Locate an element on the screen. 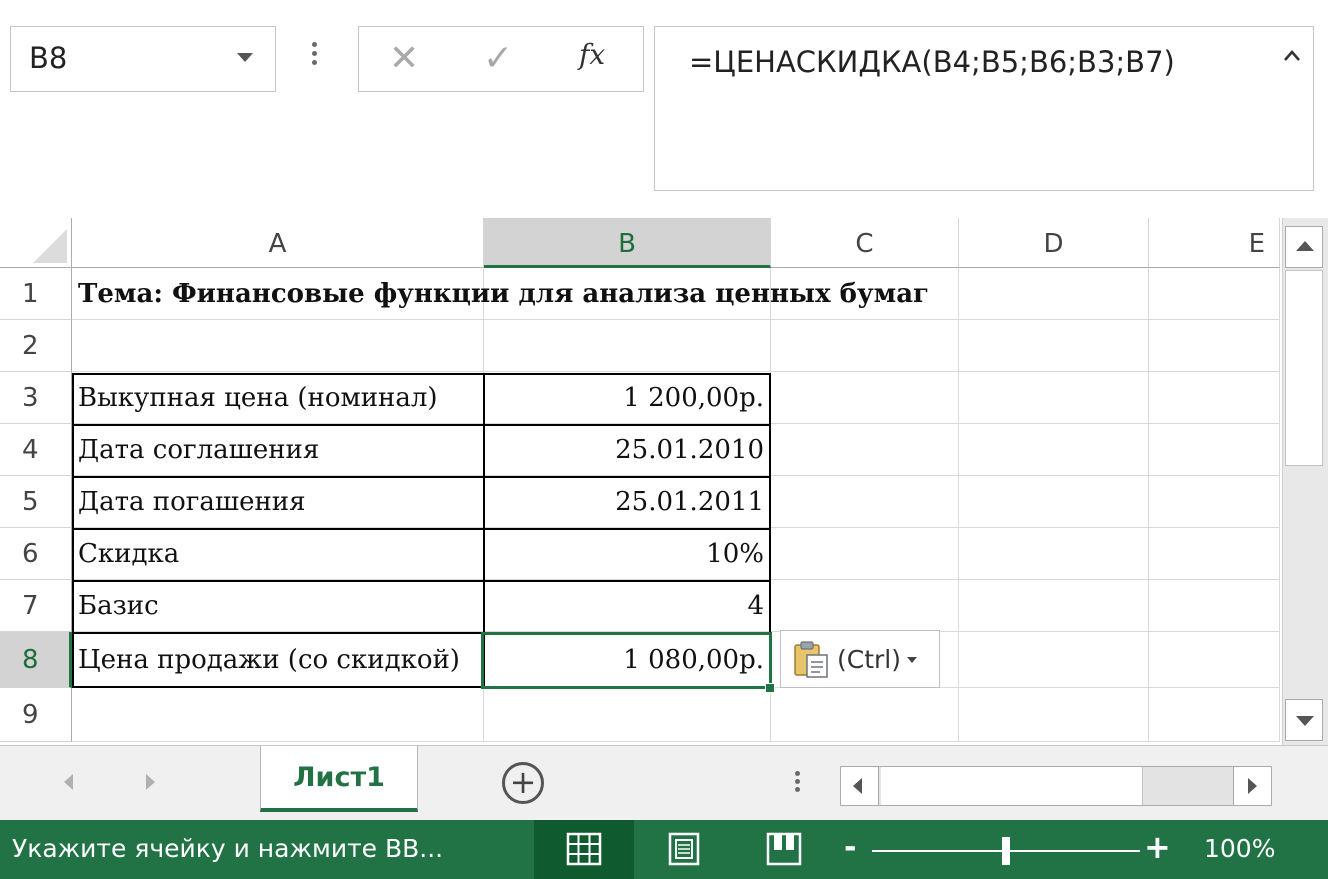 The height and width of the screenshot is (879, 1328). horizontal-scrollbar is located at coordinates (1056, 786).